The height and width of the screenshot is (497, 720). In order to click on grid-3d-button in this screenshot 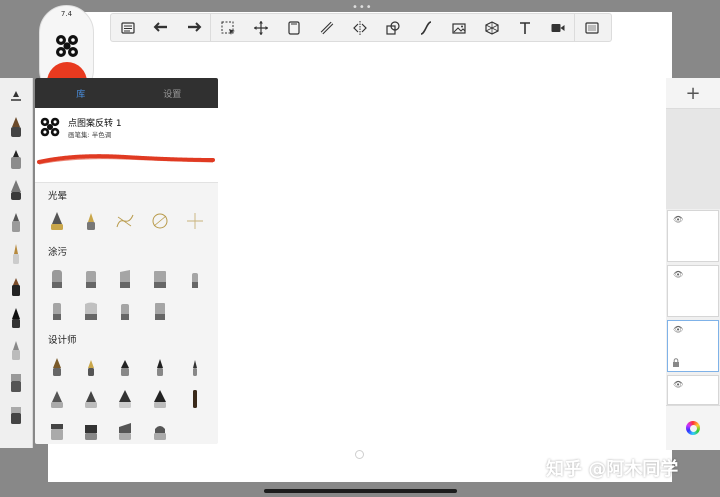, I will do `click(491, 27)`.